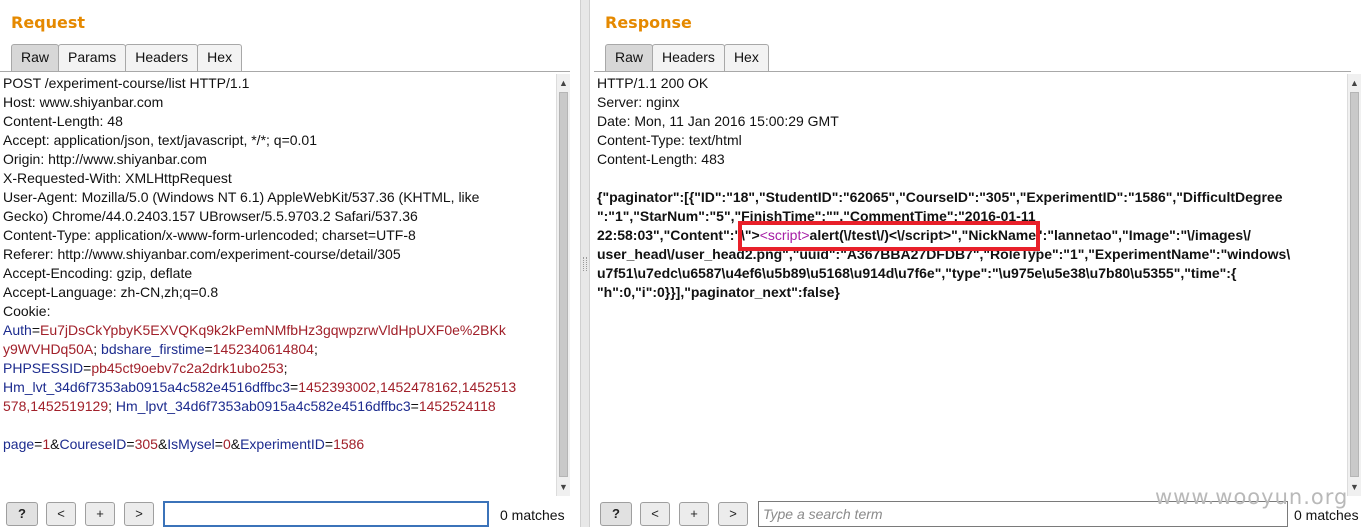  What do you see at coordinates (19, 444) in the screenshot?
I see `param-name: page` at bounding box center [19, 444].